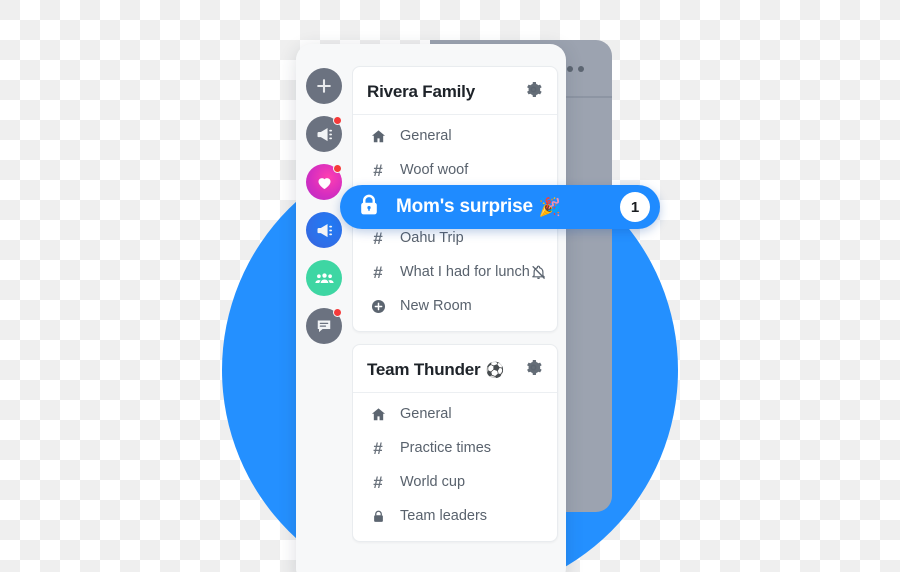 This screenshot has height=572, width=900. I want to click on soccer-ball-icon: ⚽, so click(495, 370).